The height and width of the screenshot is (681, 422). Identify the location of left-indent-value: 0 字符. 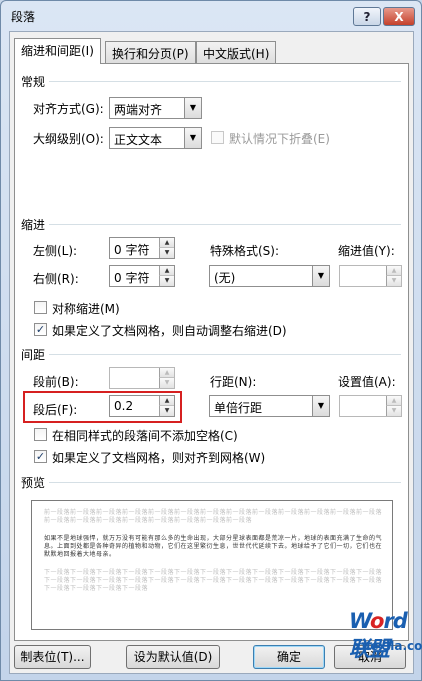
(132, 250).